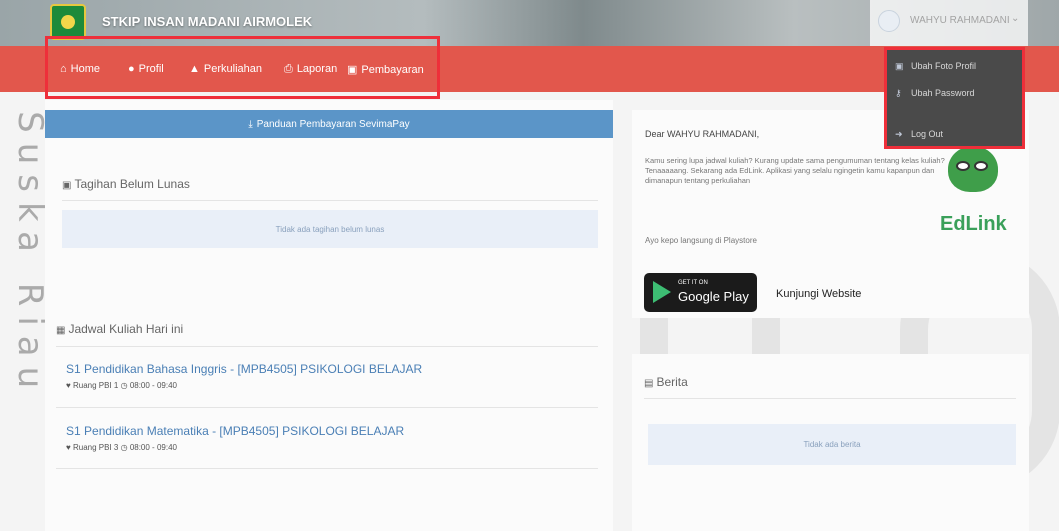  I want to click on edlink-logo: EdLink, so click(973, 224).